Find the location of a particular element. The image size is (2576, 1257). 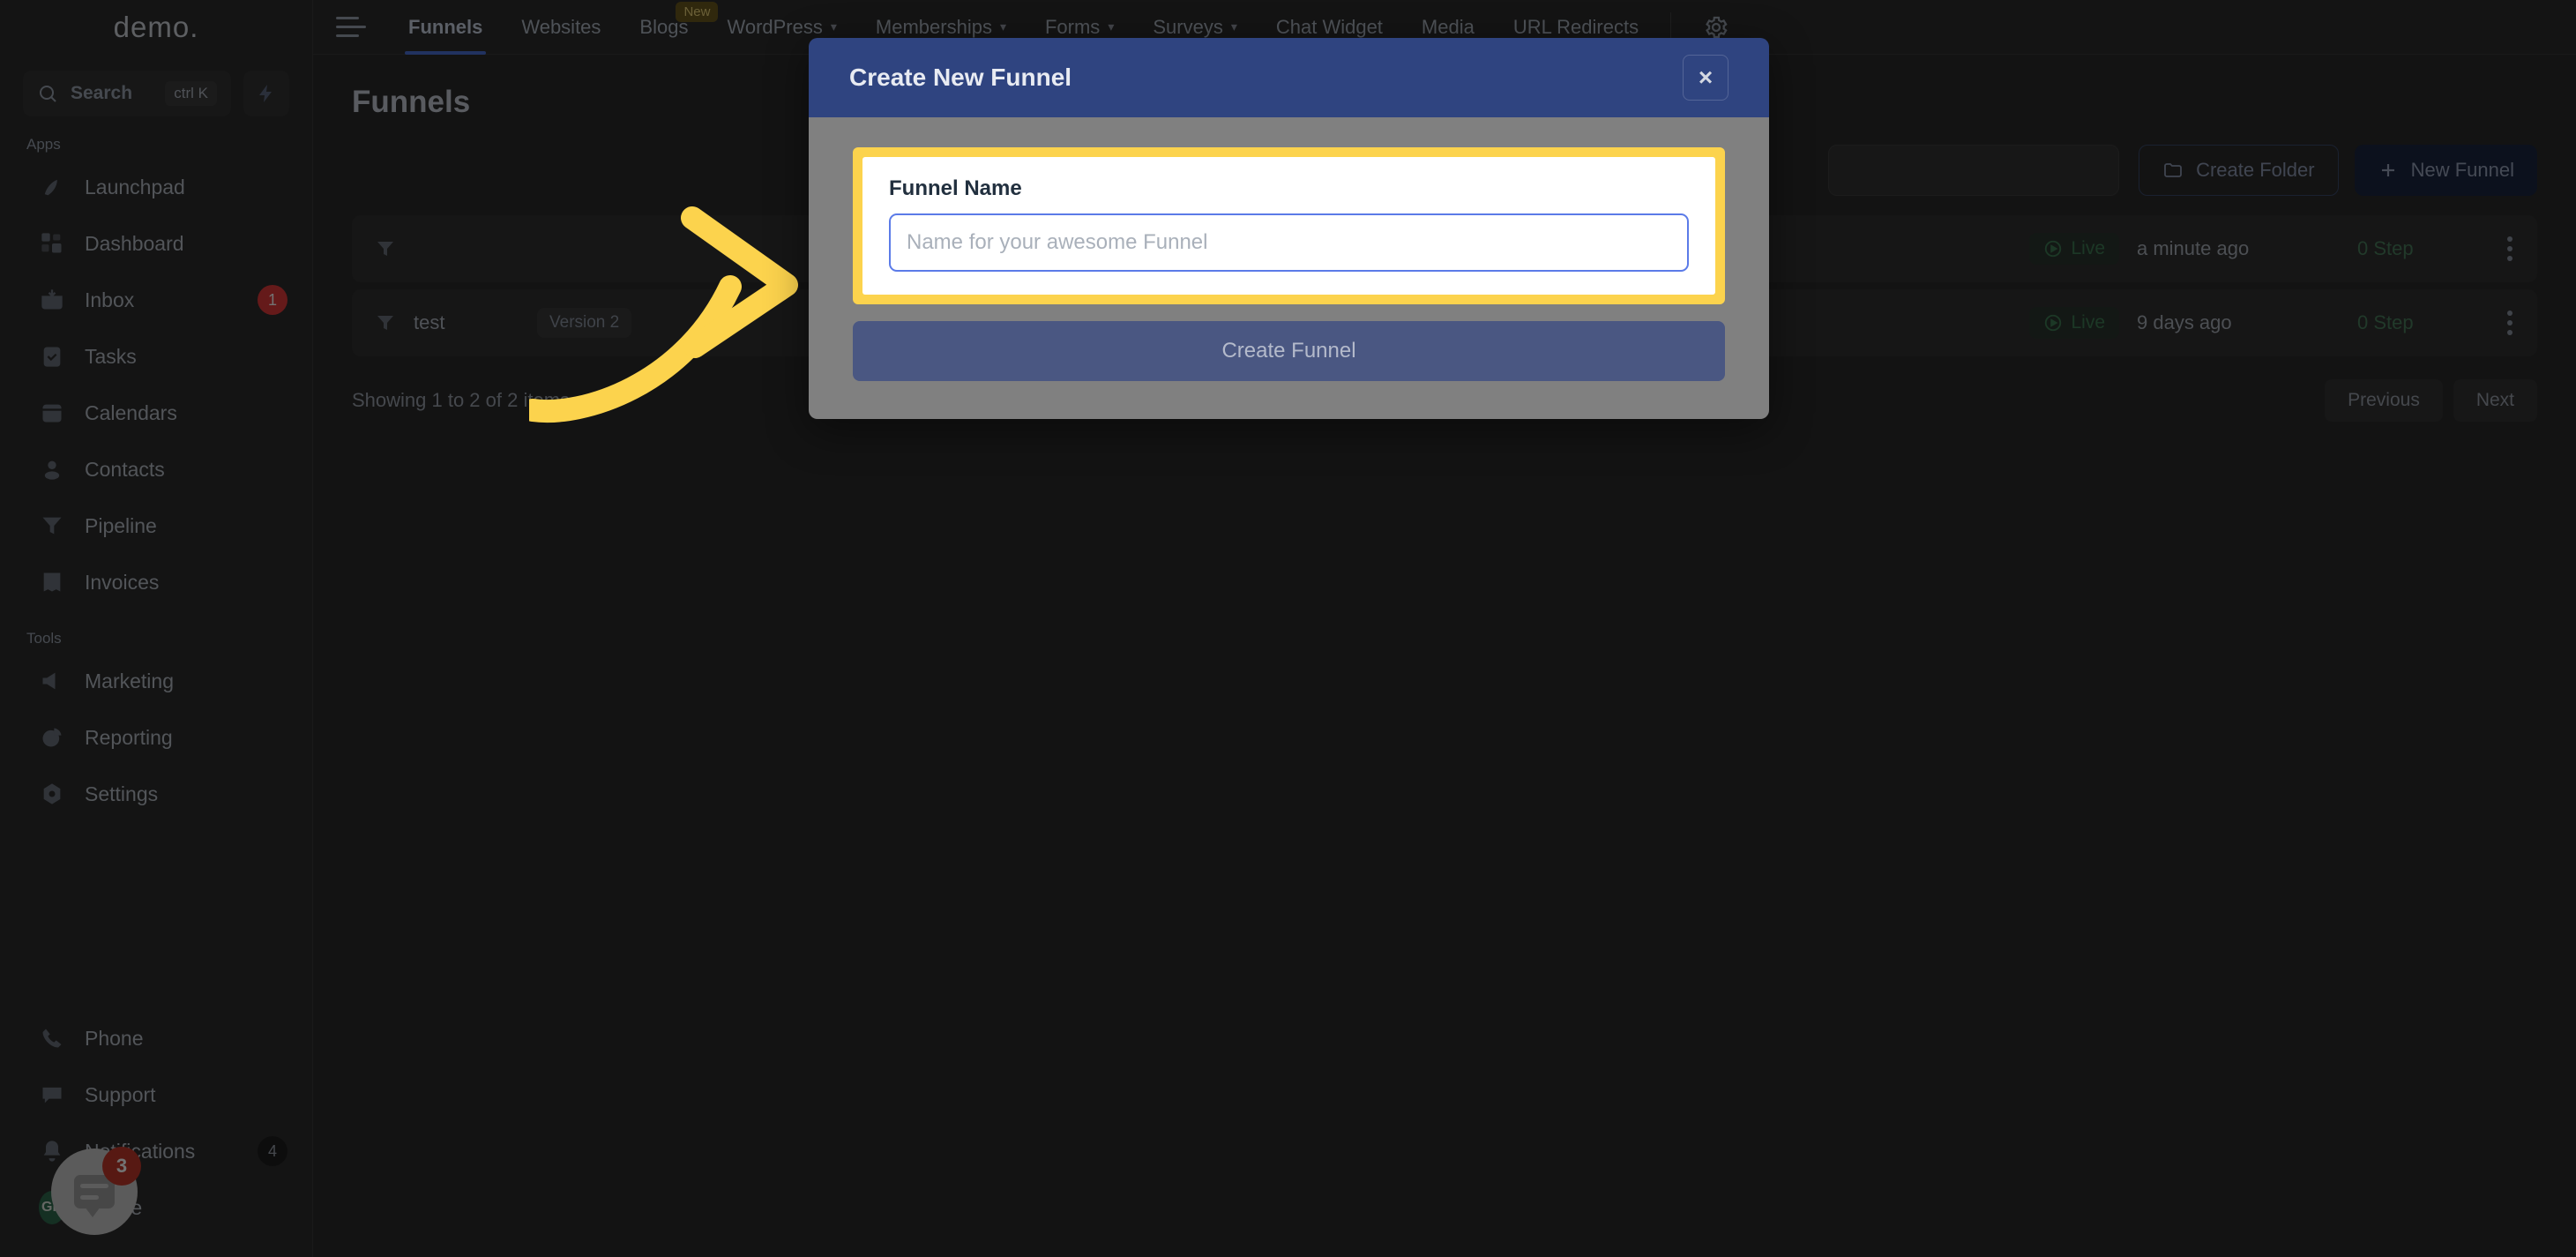

modal-body: Funnel Name Create Funnel is located at coordinates (1289, 268).